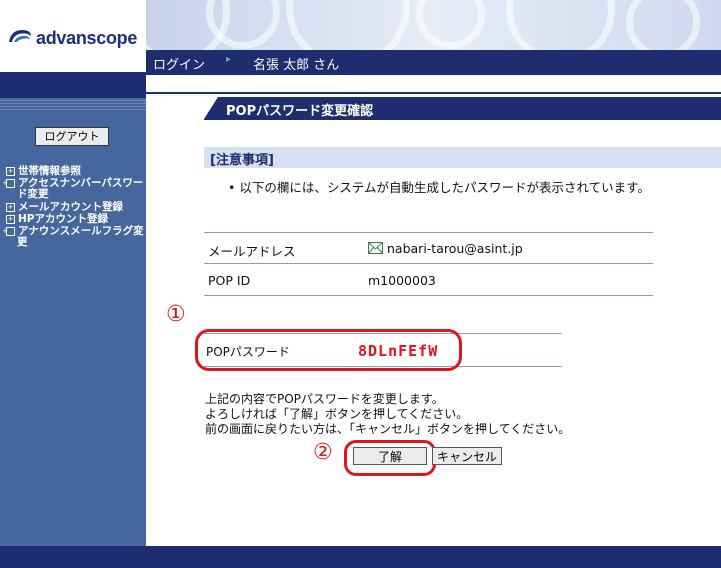 The image size is (721, 568). Describe the element at coordinates (87, 38) in the screenshot. I see `brand-logo-text: advanscope` at that location.